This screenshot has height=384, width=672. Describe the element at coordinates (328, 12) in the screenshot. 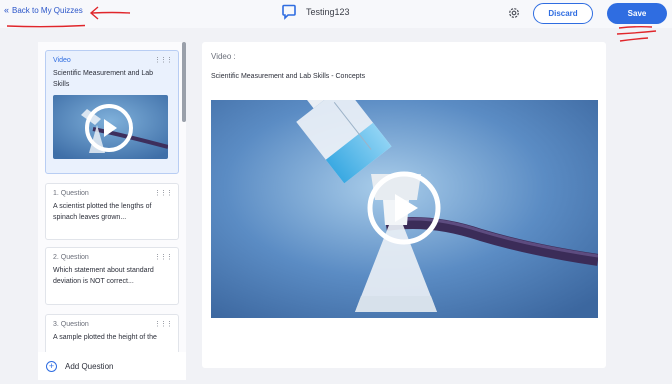

I see `quiz-title: Testing123` at that location.